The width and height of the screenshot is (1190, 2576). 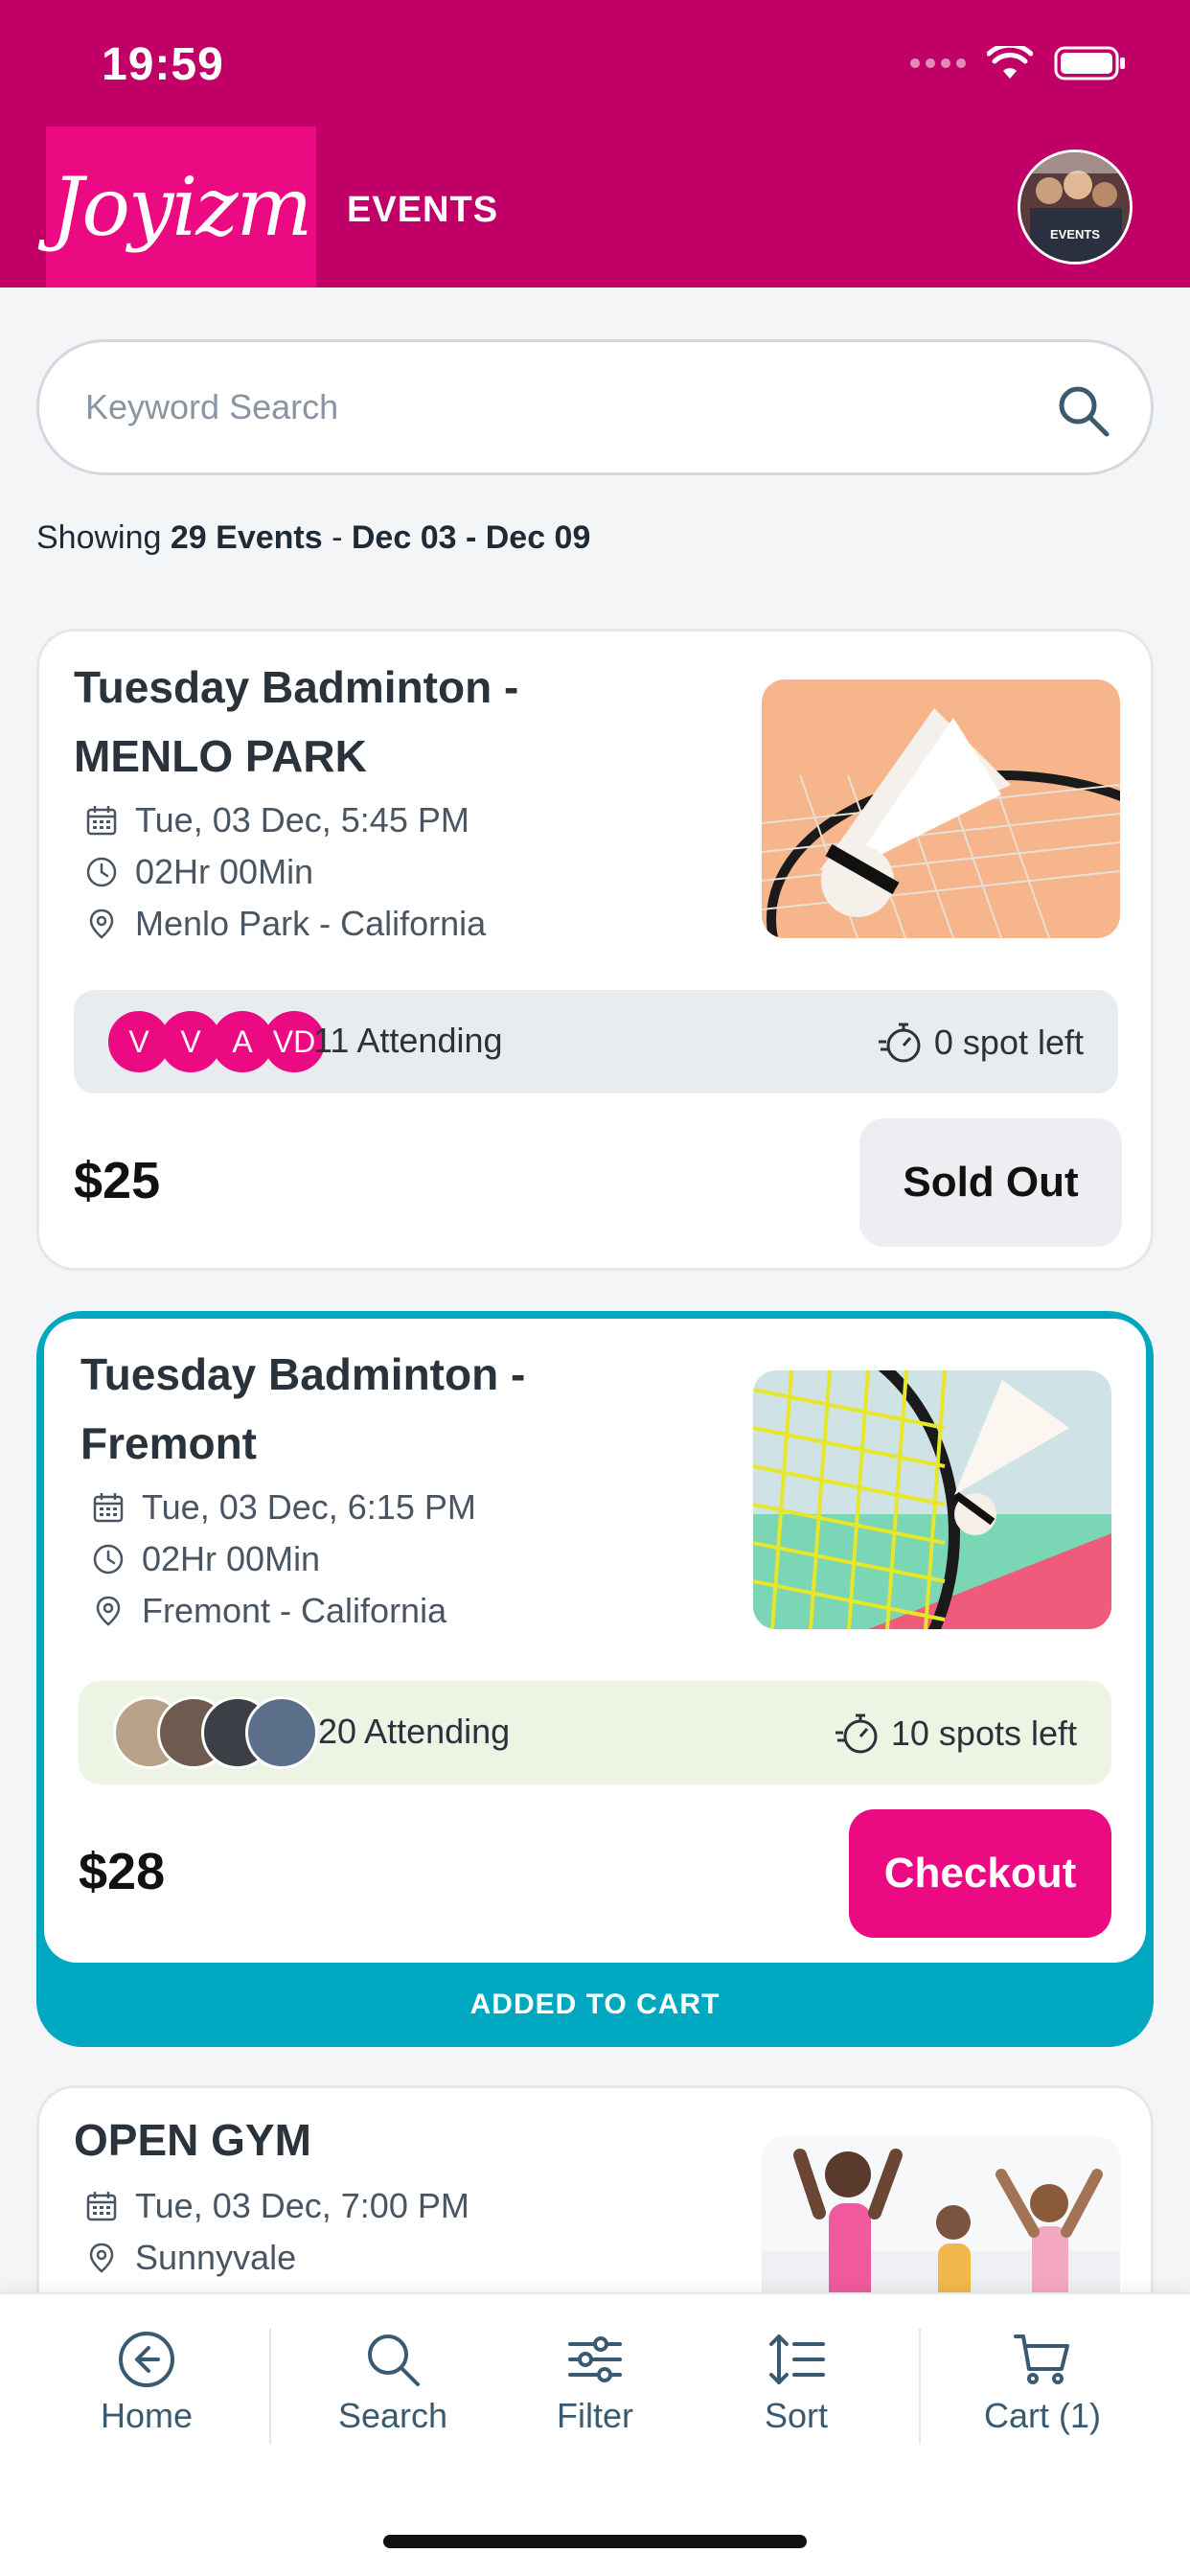 What do you see at coordinates (1075, 207) in the screenshot?
I see `profile-avatar: EVENTS` at bounding box center [1075, 207].